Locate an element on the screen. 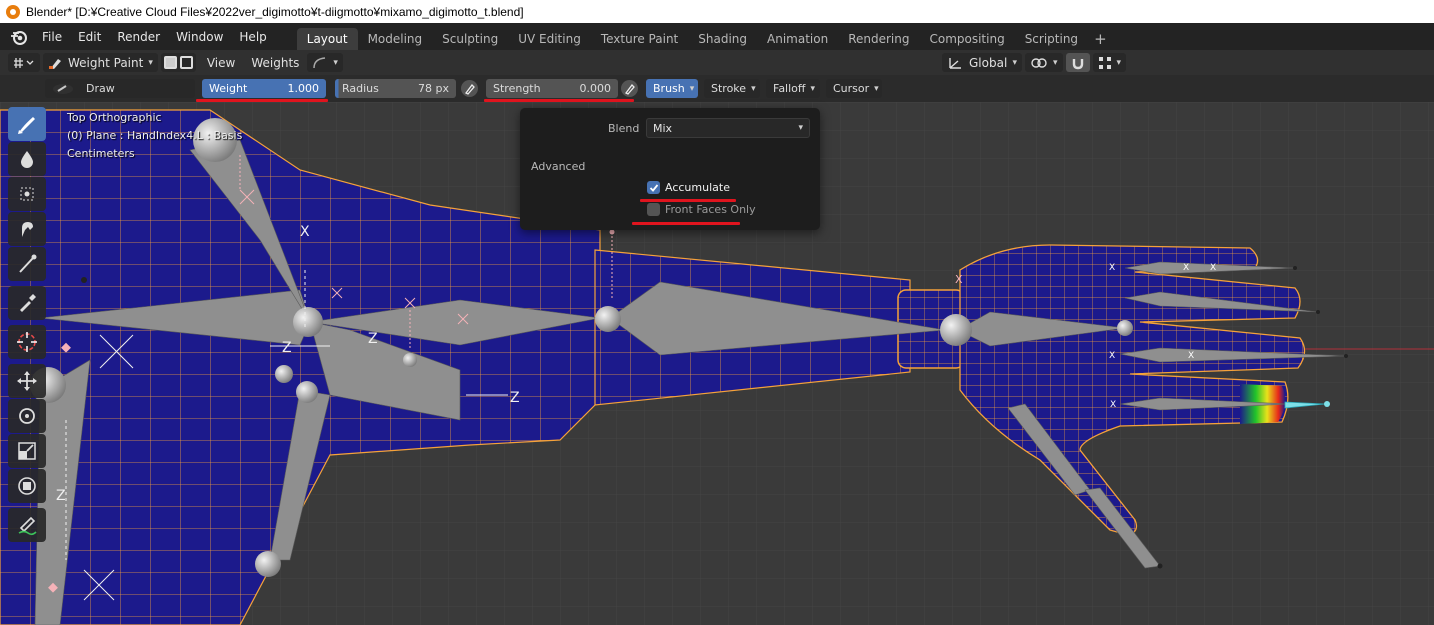  menu-help: Help is located at coordinates (252, 37).